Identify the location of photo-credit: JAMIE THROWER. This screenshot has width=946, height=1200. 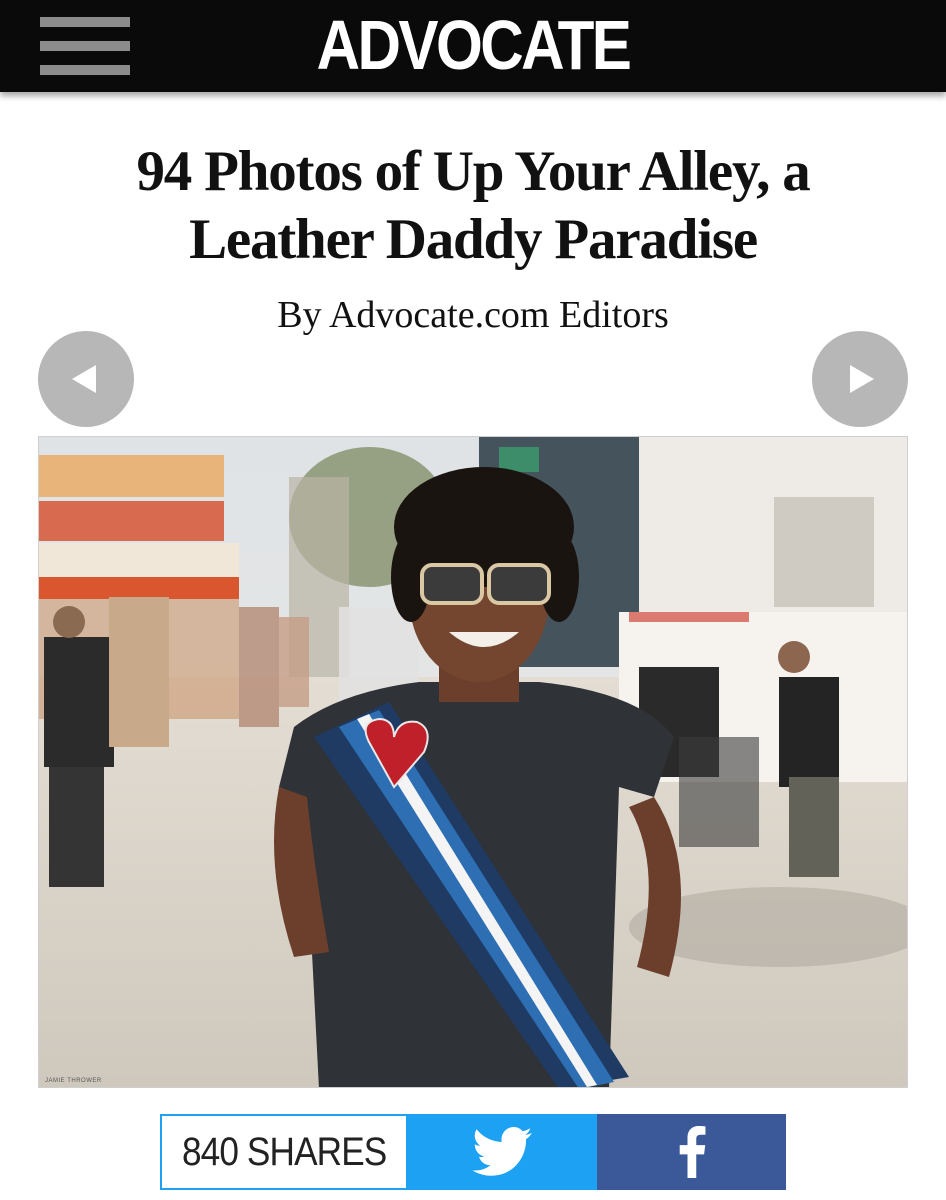
(73, 1081).